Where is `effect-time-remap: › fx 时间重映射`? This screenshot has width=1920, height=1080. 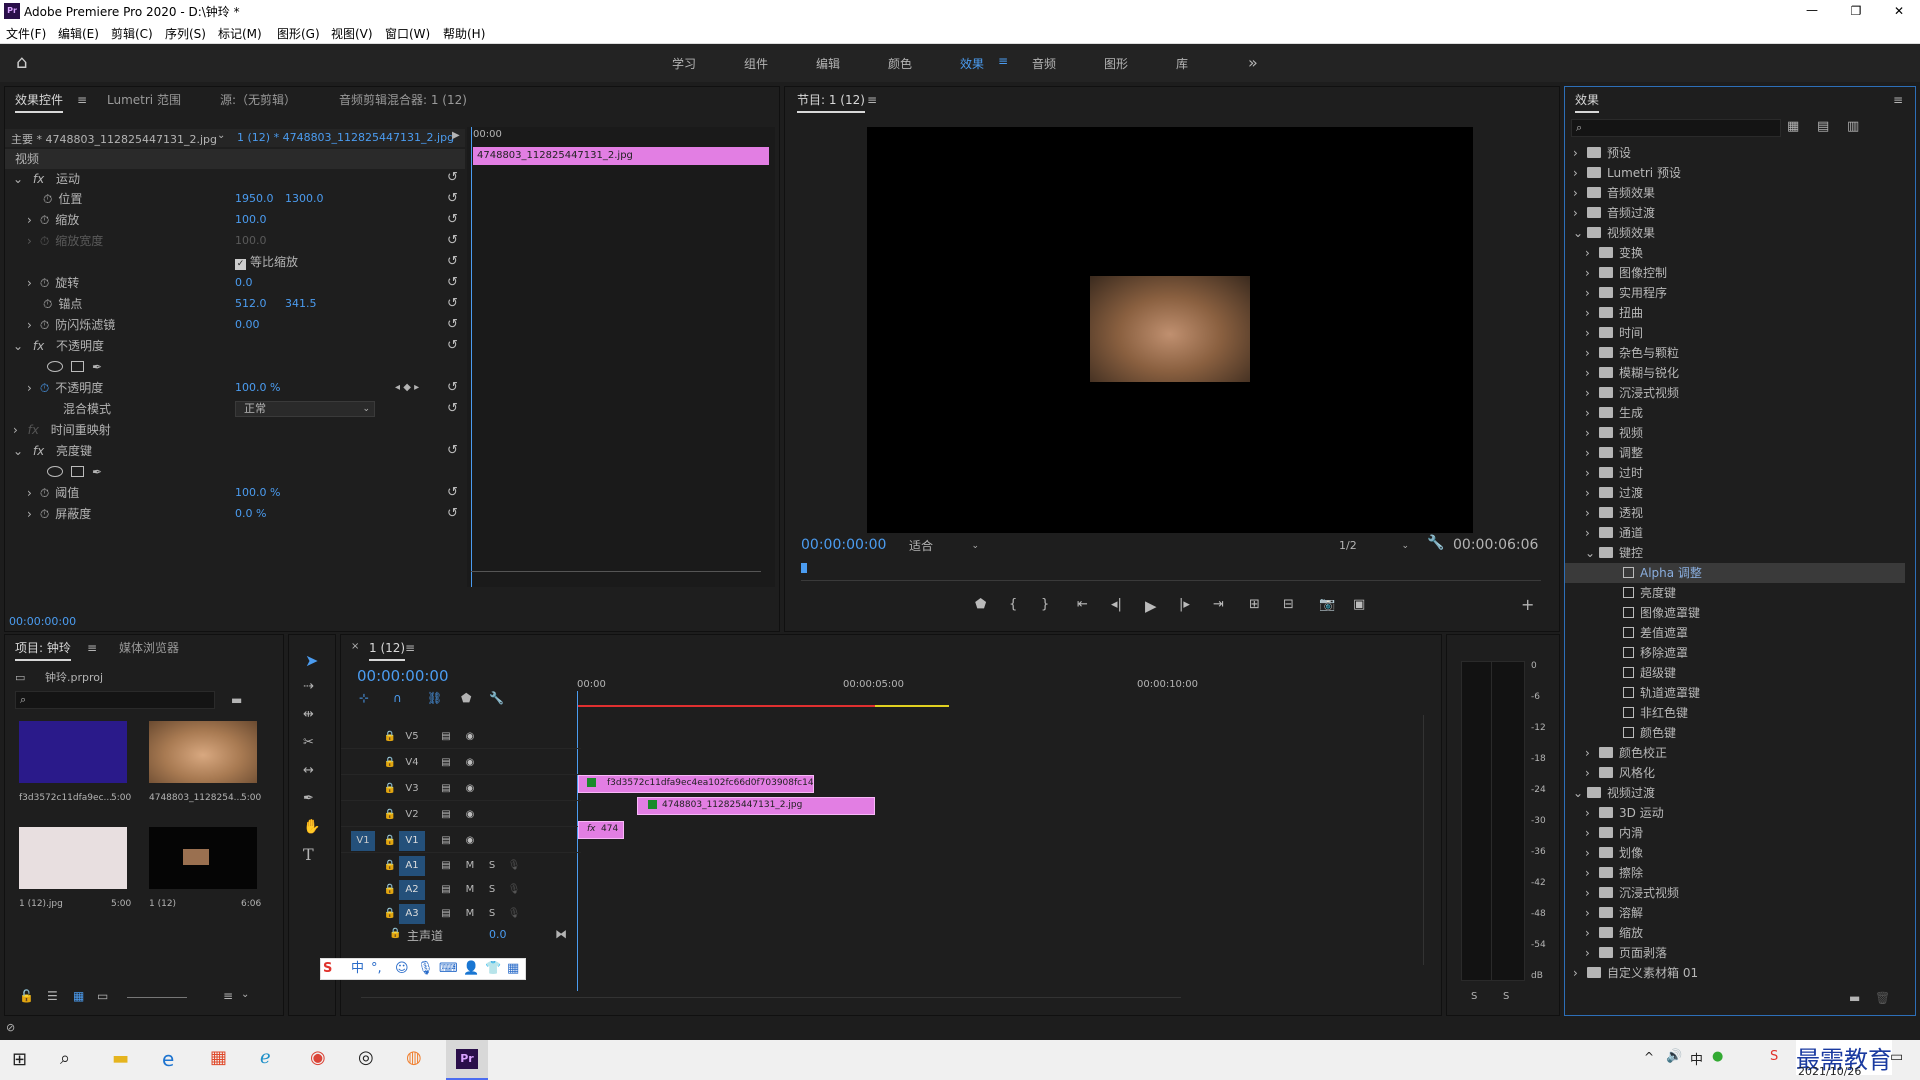 effect-time-remap: › fx 时间重映射 is located at coordinates (235, 430).